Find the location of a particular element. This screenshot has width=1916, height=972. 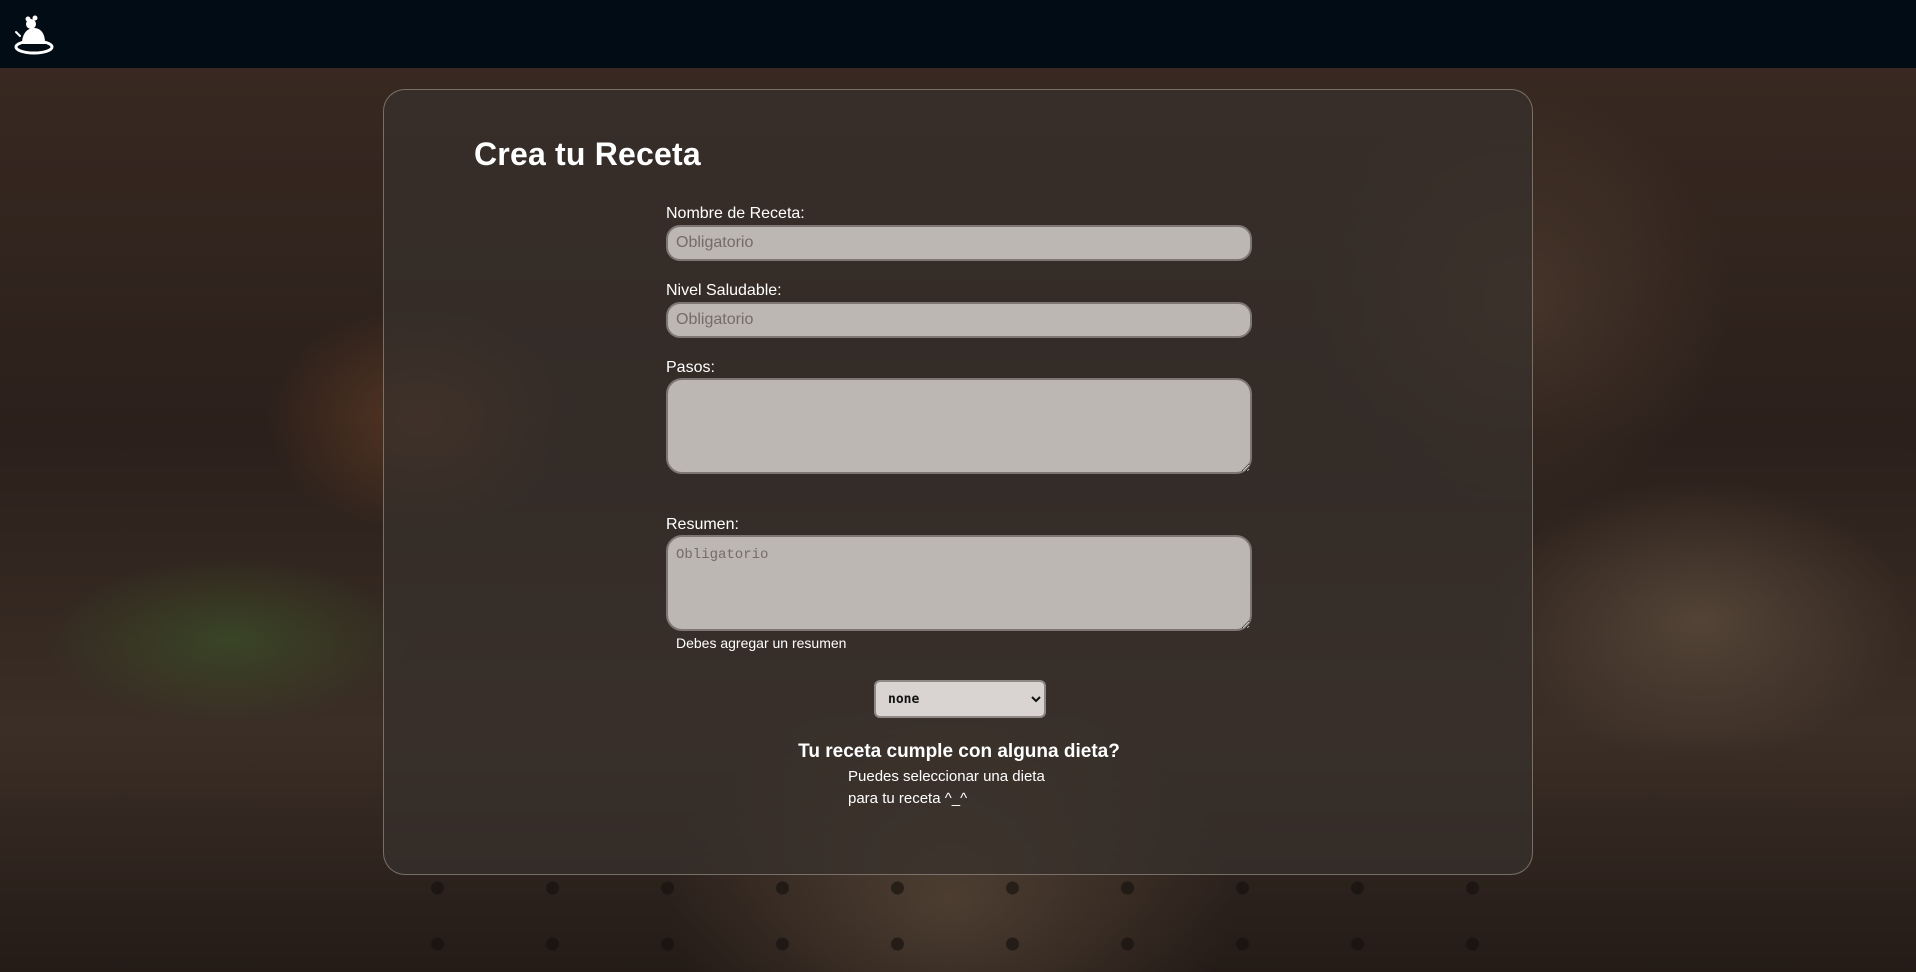

diet-description-line-1: Puedes seleccionar una dieta is located at coordinates (946, 776).